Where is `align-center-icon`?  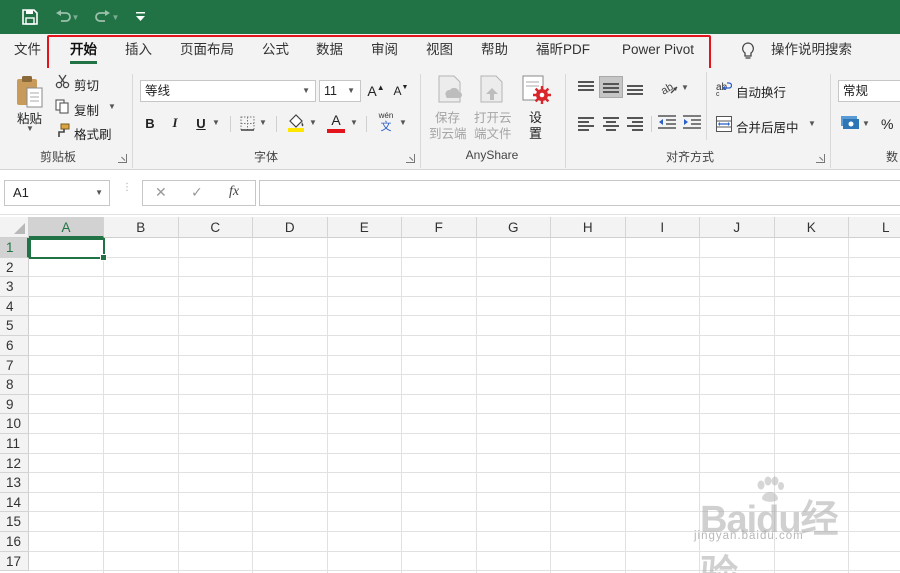 align-center-icon is located at coordinates (611, 123).